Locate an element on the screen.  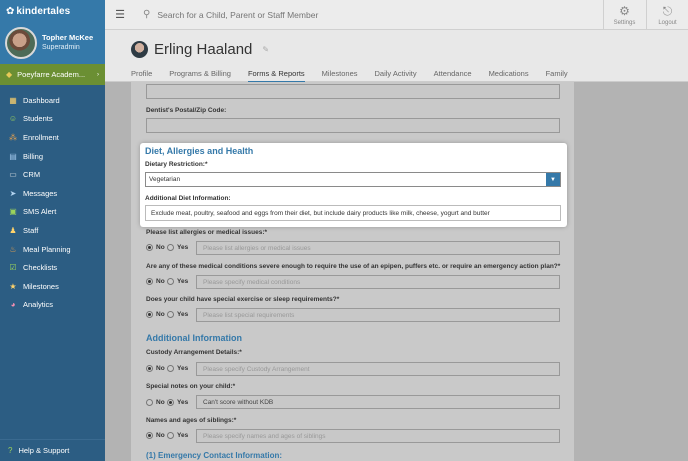
tab-milestones: Milestones is located at coordinates (340, 76).